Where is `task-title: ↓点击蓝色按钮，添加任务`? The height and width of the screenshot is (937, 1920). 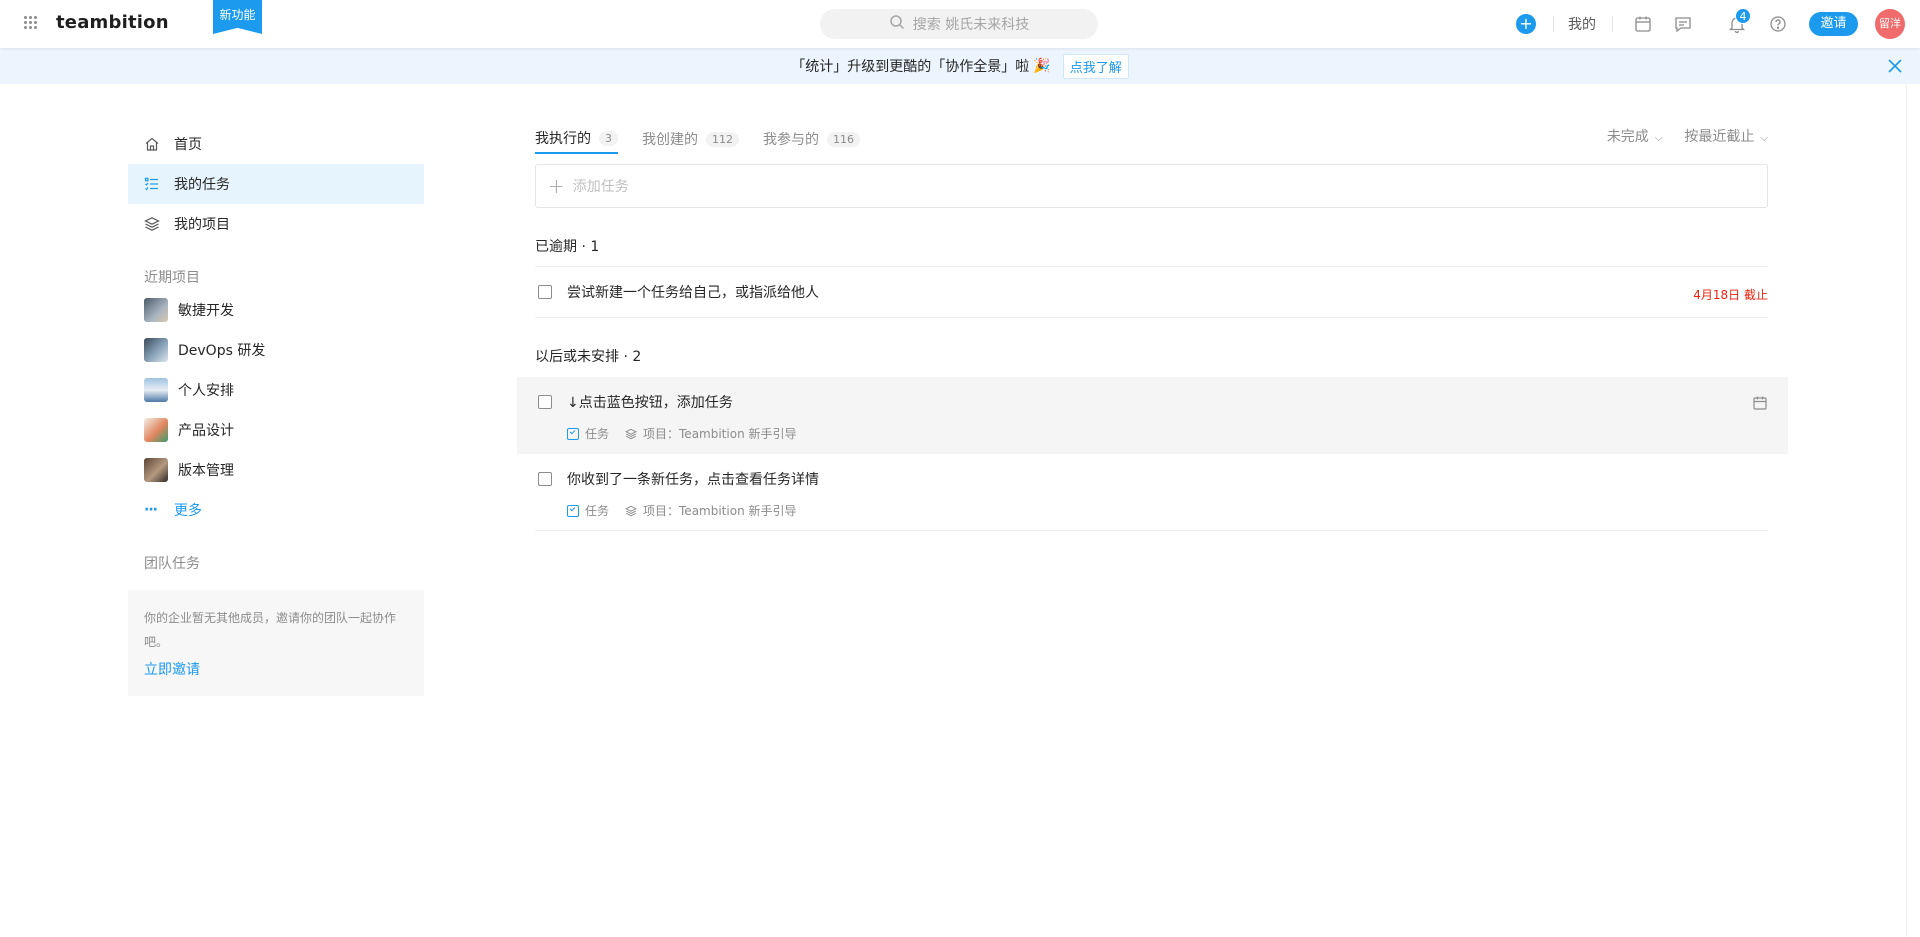
task-title: ↓点击蓝色按钮，添加任务 is located at coordinates (650, 403).